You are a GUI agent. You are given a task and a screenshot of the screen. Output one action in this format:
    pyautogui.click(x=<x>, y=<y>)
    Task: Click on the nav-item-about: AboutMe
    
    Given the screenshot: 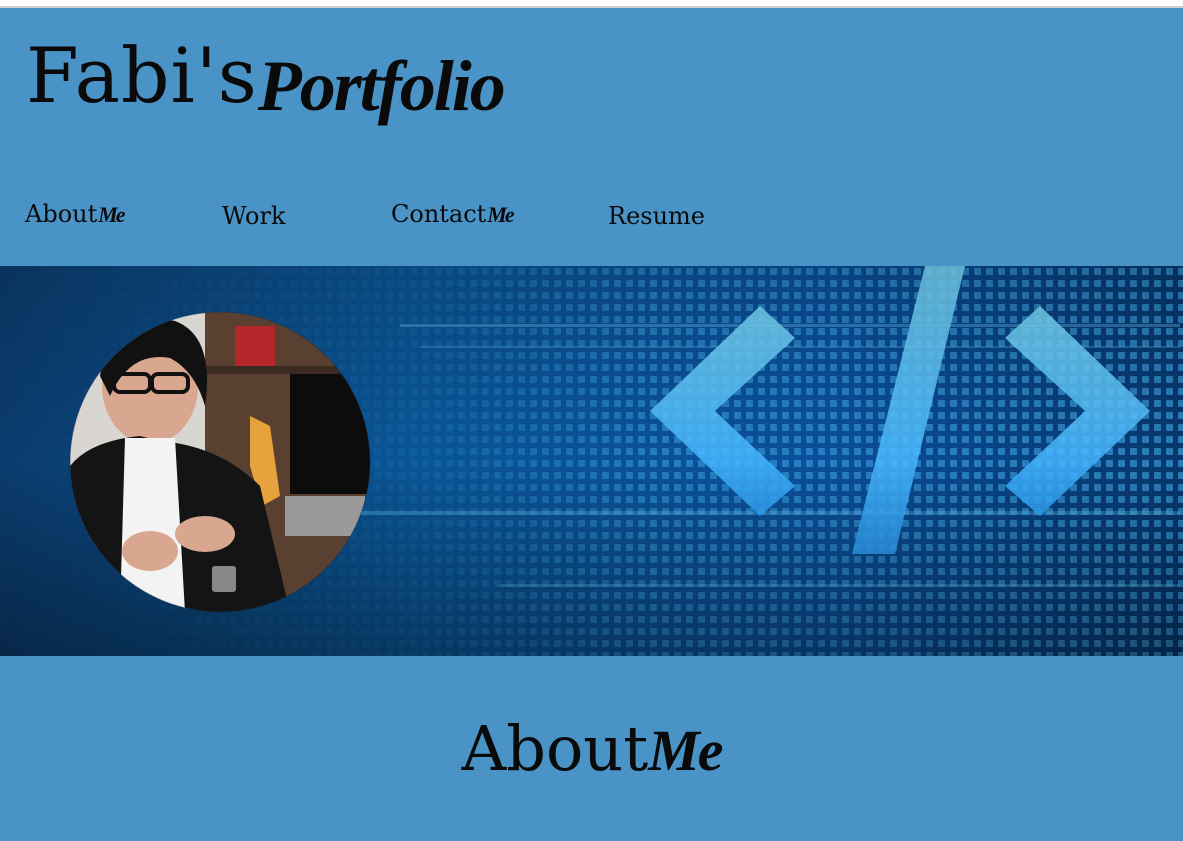 What is the action you would take?
    pyautogui.click(x=75, y=214)
    